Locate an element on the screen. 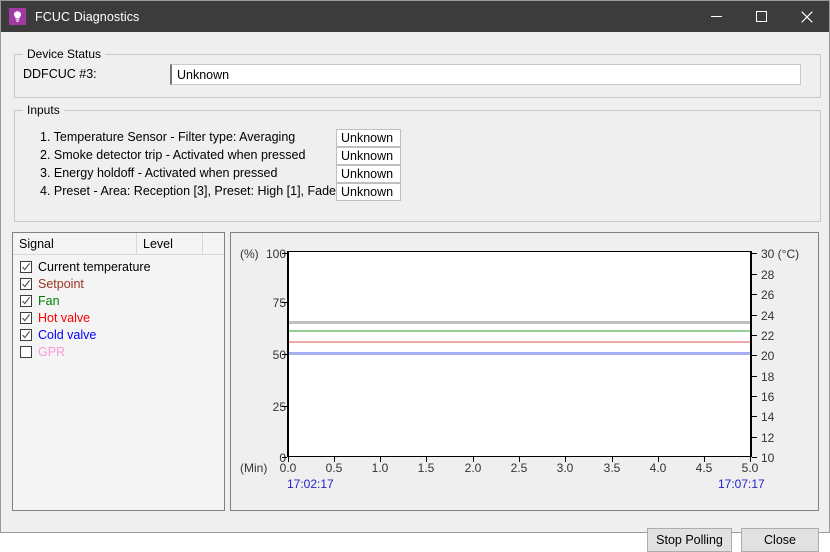 The width and height of the screenshot is (830, 552). y2-tick-26: 26 is located at coordinates (768, 295).